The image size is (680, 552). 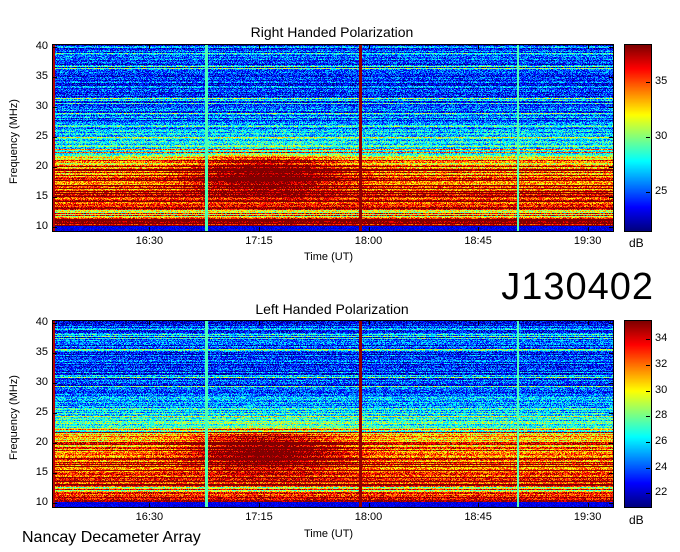 I want to click on colorbar-tick-label: 34, so click(x=661, y=338).